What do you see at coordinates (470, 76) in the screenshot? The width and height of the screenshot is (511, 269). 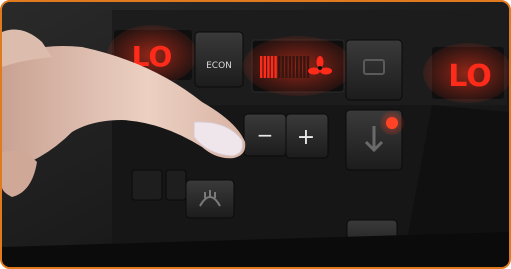 I see `right-display-text: LO` at bounding box center [470, 76].